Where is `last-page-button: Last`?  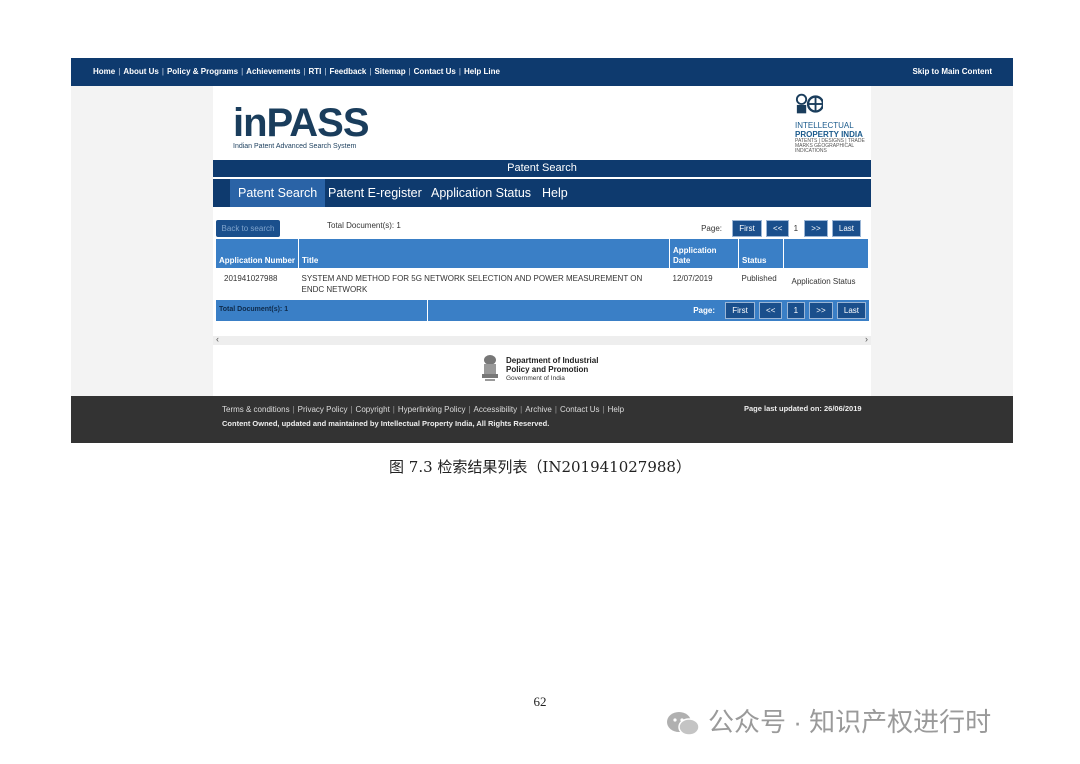
last-page-button: Last is located at coordinates (846, 228).